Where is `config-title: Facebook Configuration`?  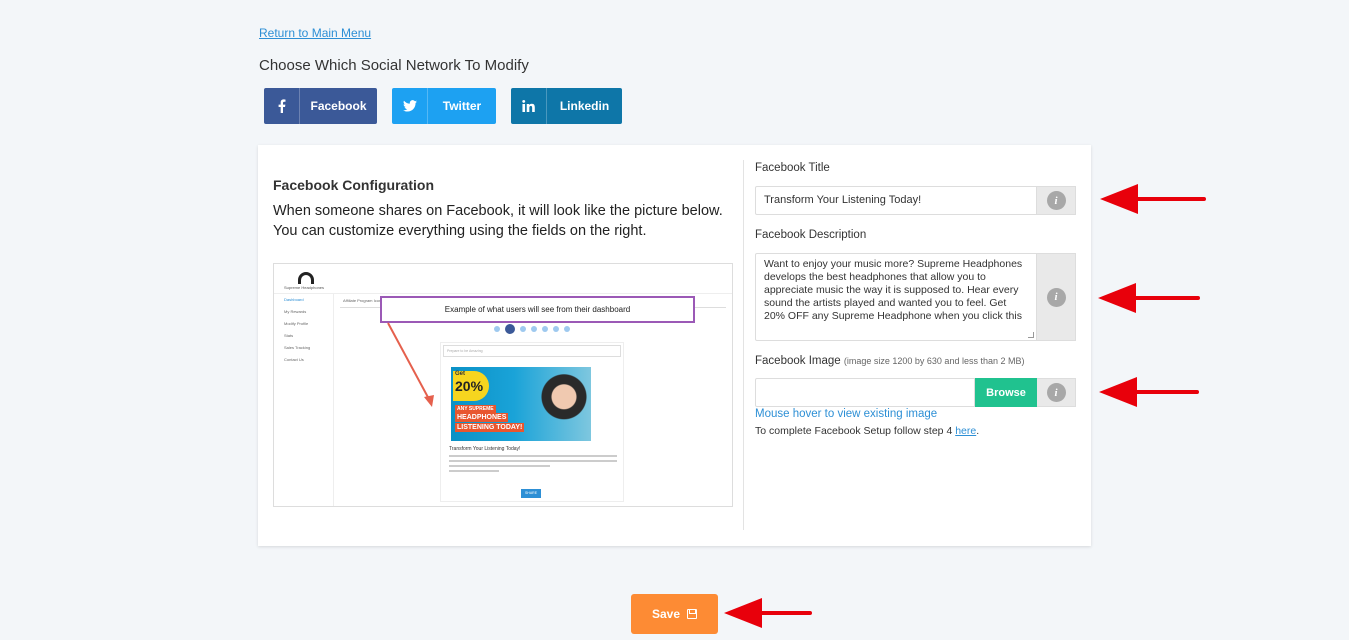
config-title: Facebook Configuration is located at coordinates (353, 185).